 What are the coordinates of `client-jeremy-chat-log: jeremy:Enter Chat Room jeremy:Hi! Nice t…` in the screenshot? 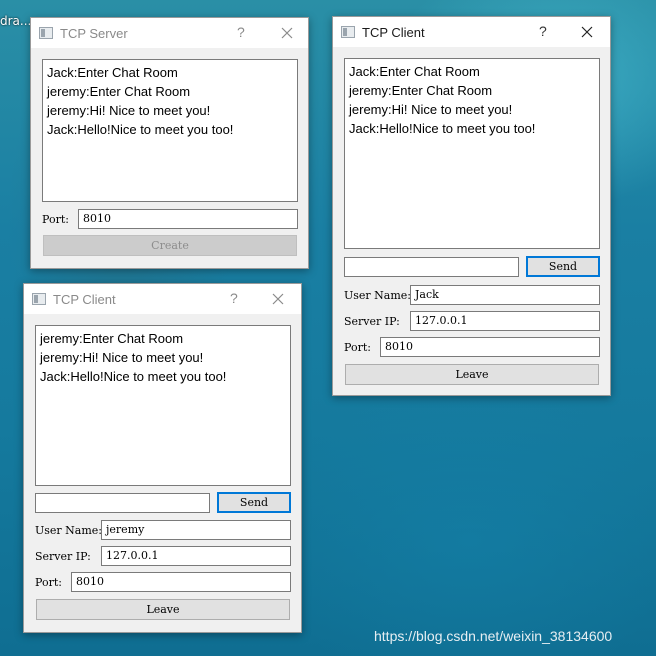 It's located at (163, 405).